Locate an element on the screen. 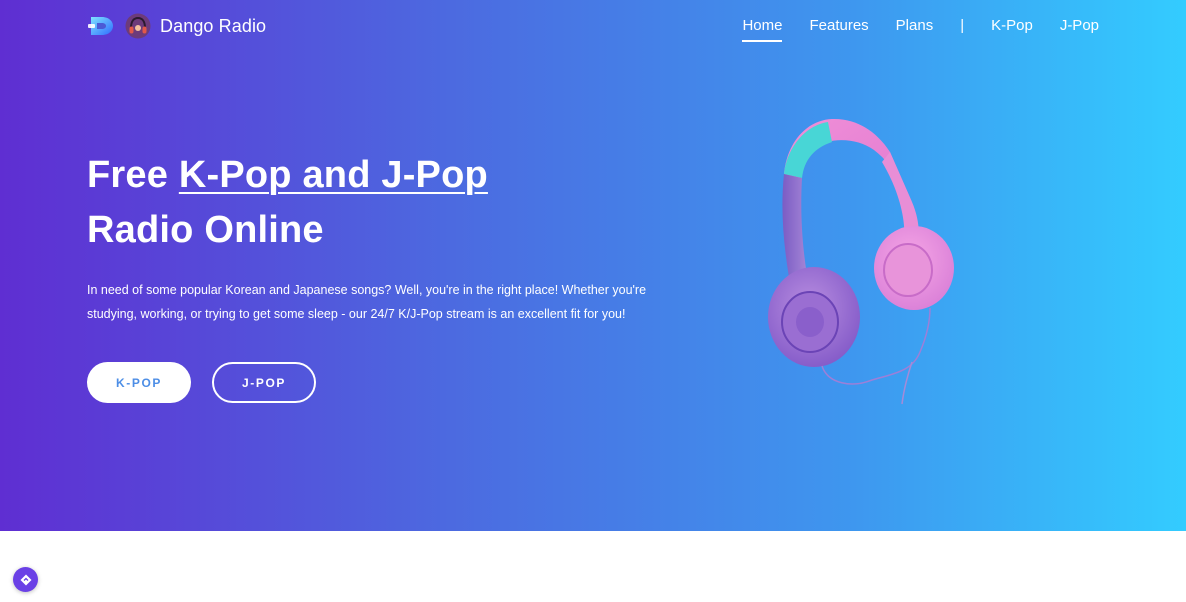 The height and width of the screenshot is (602, 1186). nav-plans: Plans is located at coordinates (915, 27).